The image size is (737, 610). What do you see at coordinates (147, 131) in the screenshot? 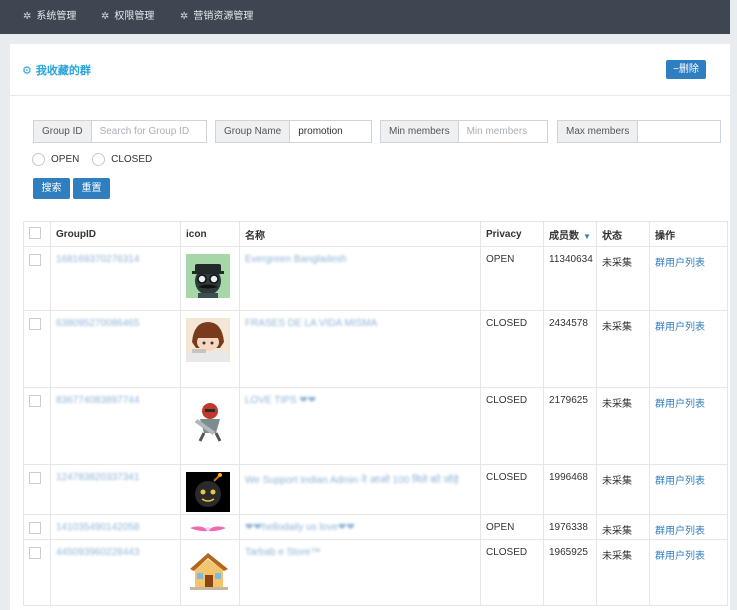
I see `group-id-input` at bounding box center [147, 131].